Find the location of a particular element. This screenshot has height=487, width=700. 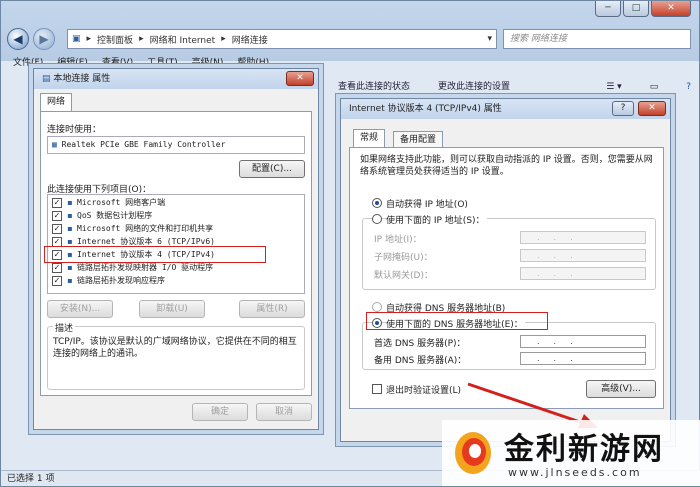

list-item: 链路层拓扑发现映射器 I/O 驱动程序 is located at coordinates (145, 267).